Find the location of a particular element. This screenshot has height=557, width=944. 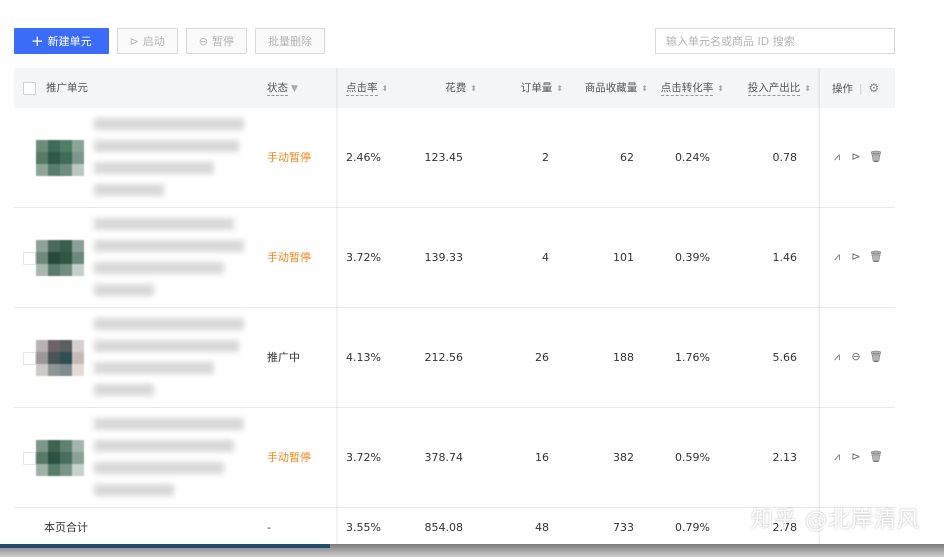

col-unit-label: 推广单元 is located at coordinates (67, 88).